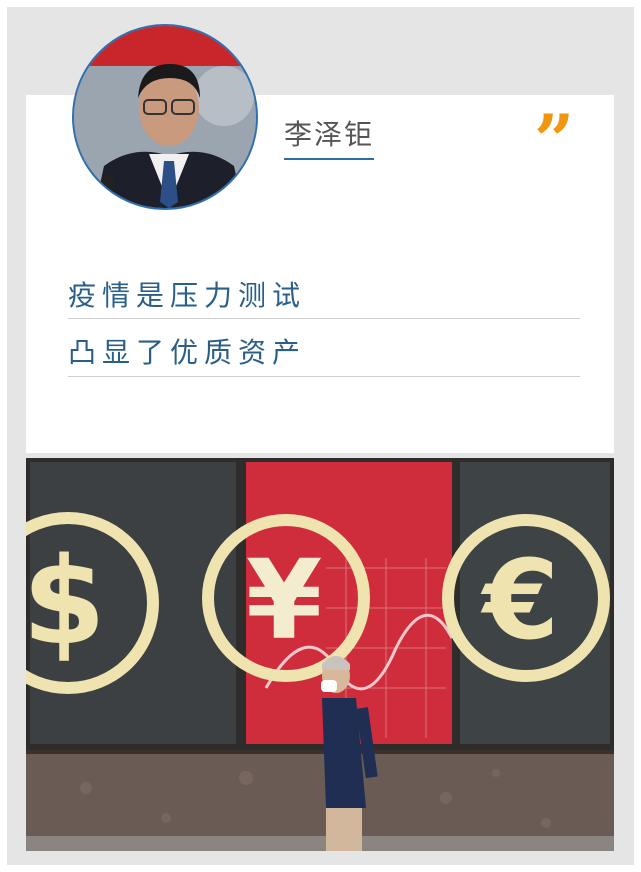 Image resolution: width=641 pixels, height=872 pixels. Describe the element at coordinates (554, 140) in the screenshot. I see `quote-mark-icon: ”` at that location.